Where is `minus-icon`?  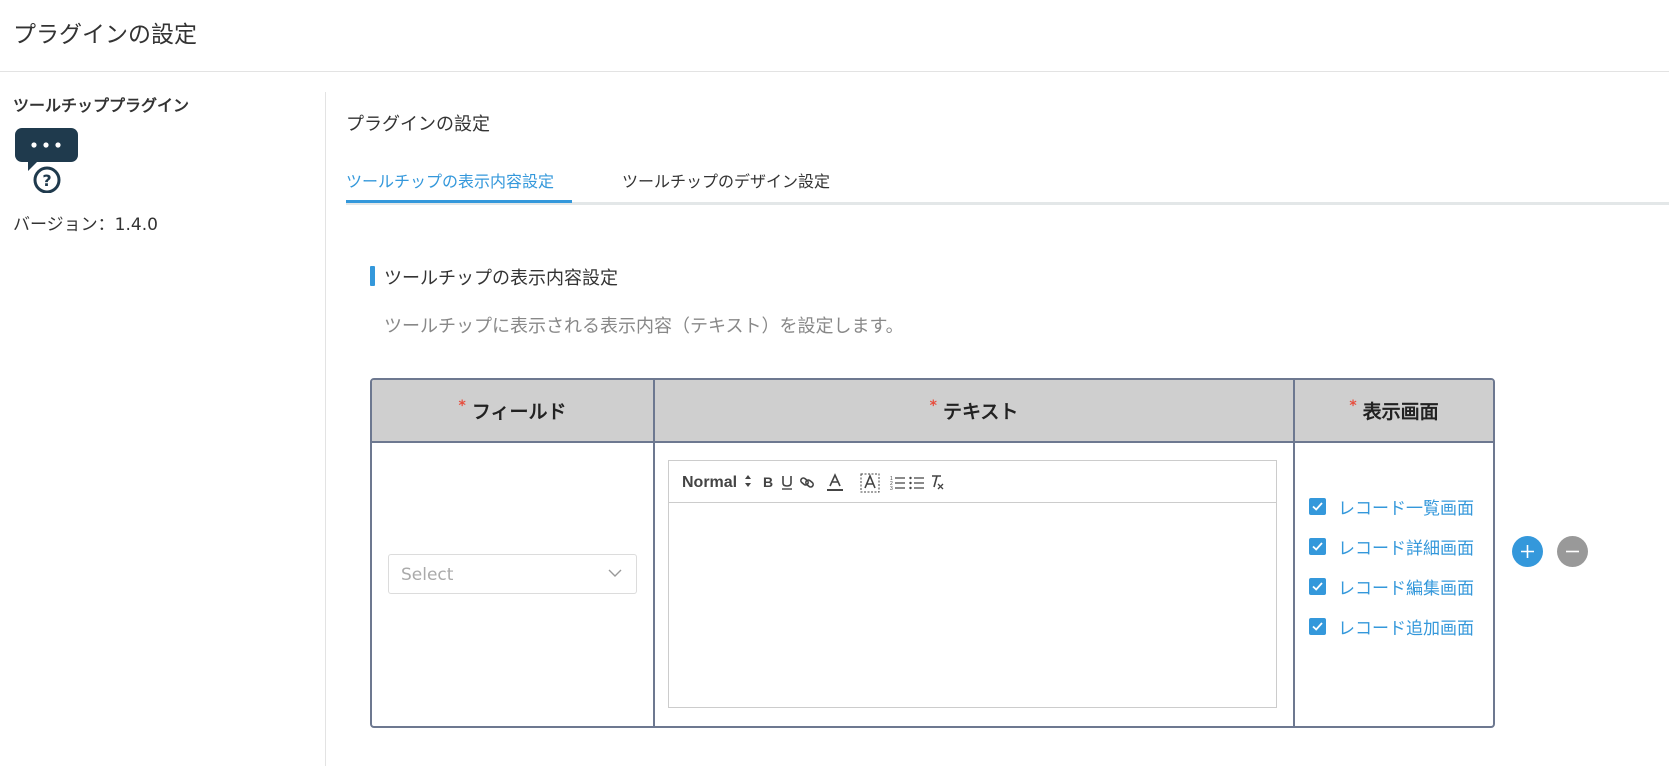
minus-icon is located at coordinates (1572, 551).